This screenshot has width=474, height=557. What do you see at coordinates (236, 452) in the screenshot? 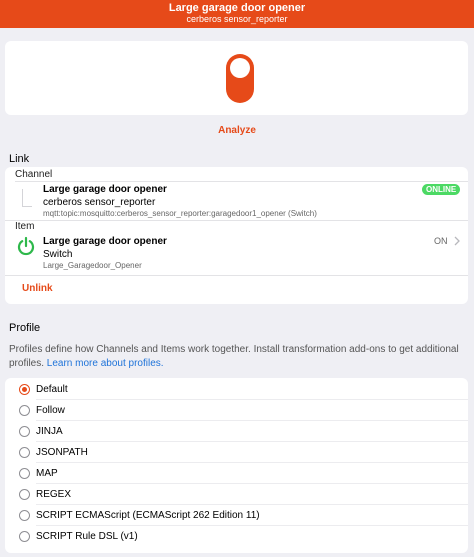
I see `profile-option-jsonpath: JSONPATH` at bounding box center [236, 452].